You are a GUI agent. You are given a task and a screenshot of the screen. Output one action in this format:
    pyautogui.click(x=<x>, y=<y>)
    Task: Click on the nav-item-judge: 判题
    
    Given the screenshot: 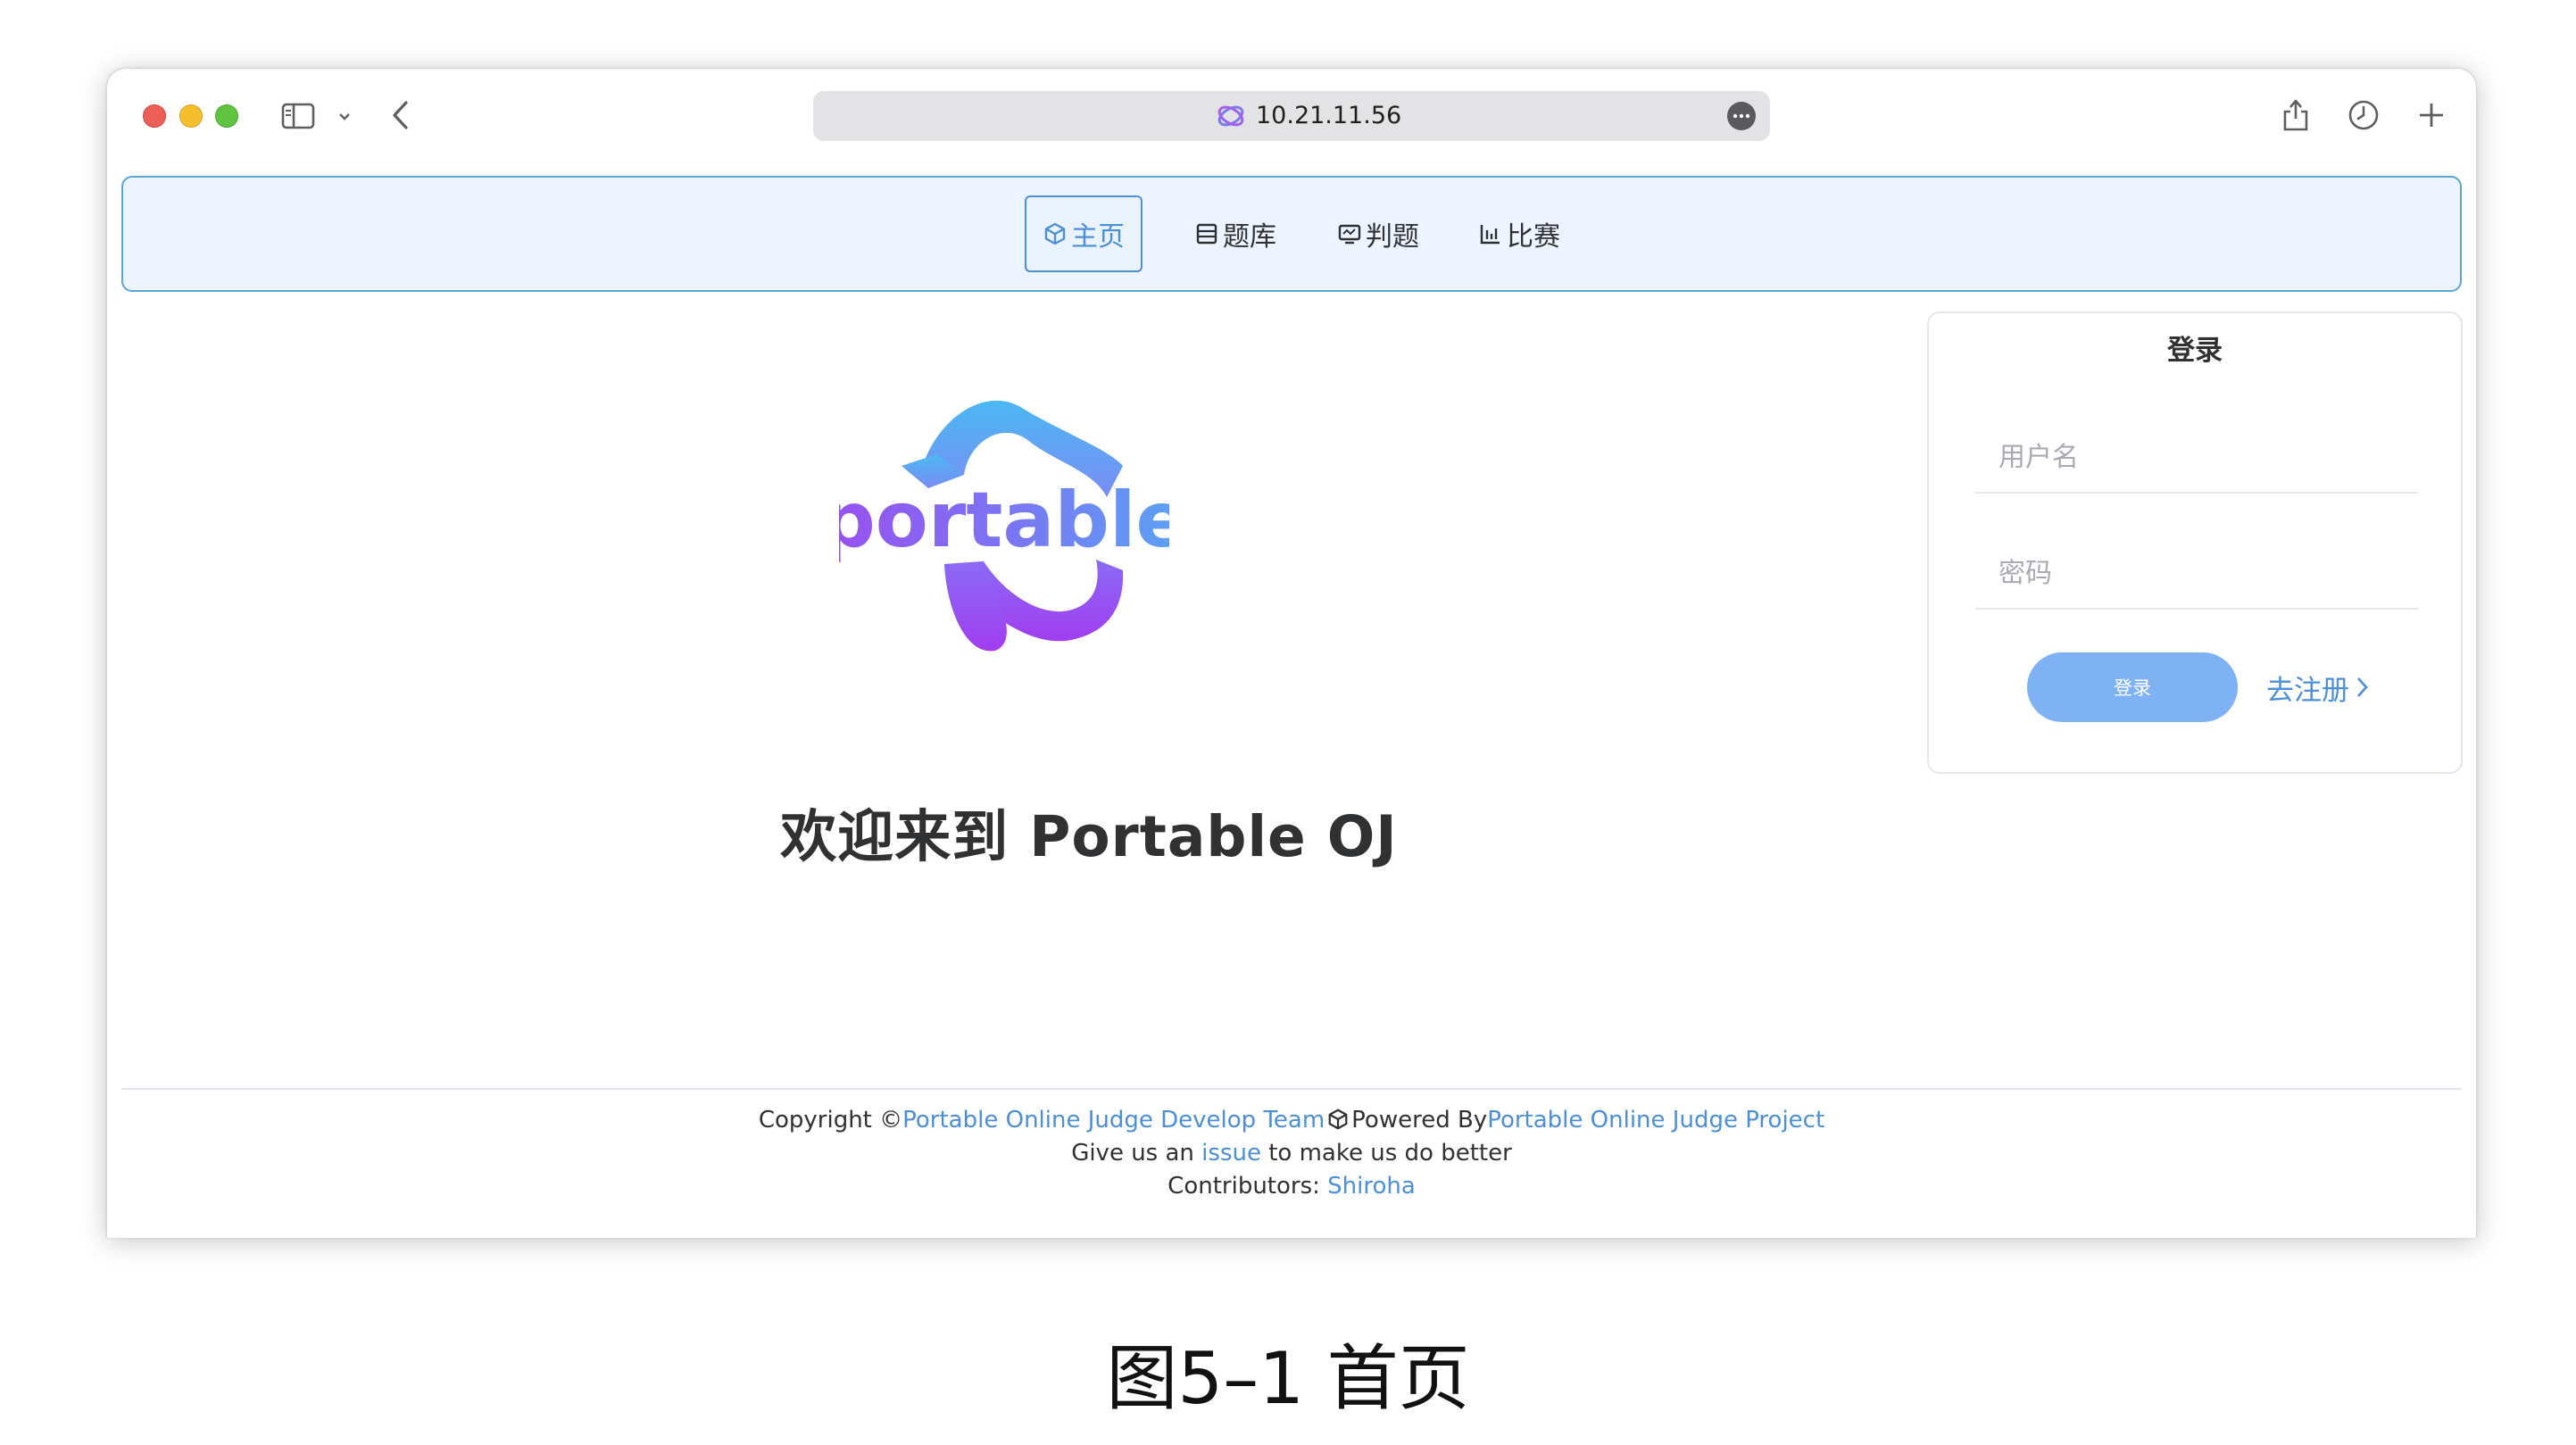 What is the action you would take?
    pyautogui.click(x=1379, y=234)
    